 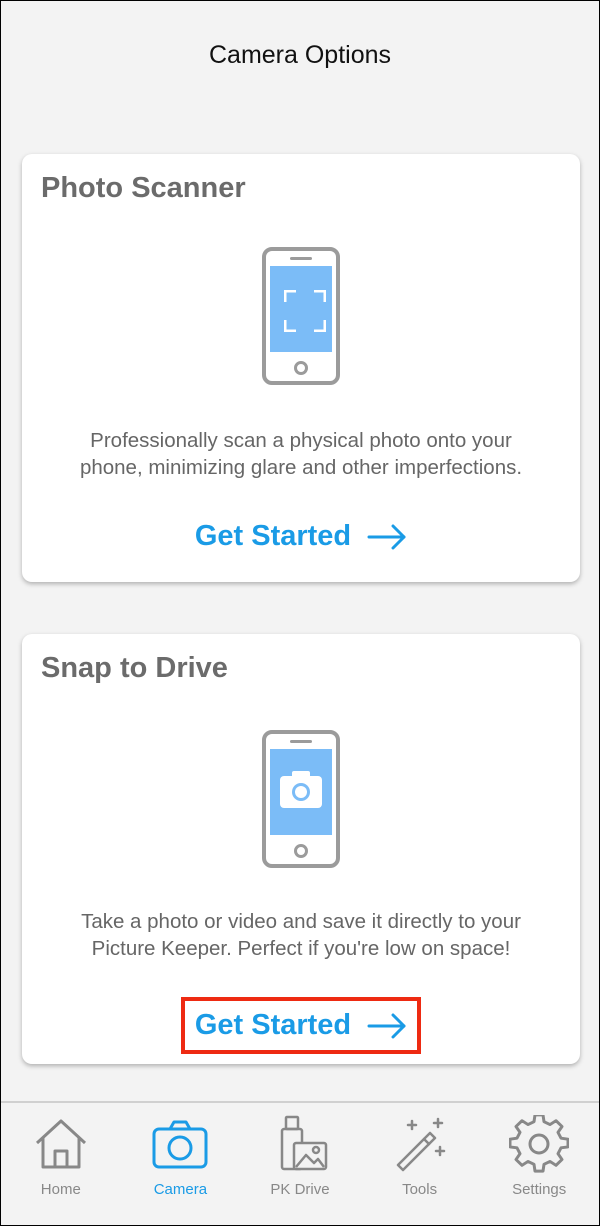 What do you see at coordinates (305, 311) in the screenshot?
I see `scan-frame-icon` at bounding box center [305, 311].